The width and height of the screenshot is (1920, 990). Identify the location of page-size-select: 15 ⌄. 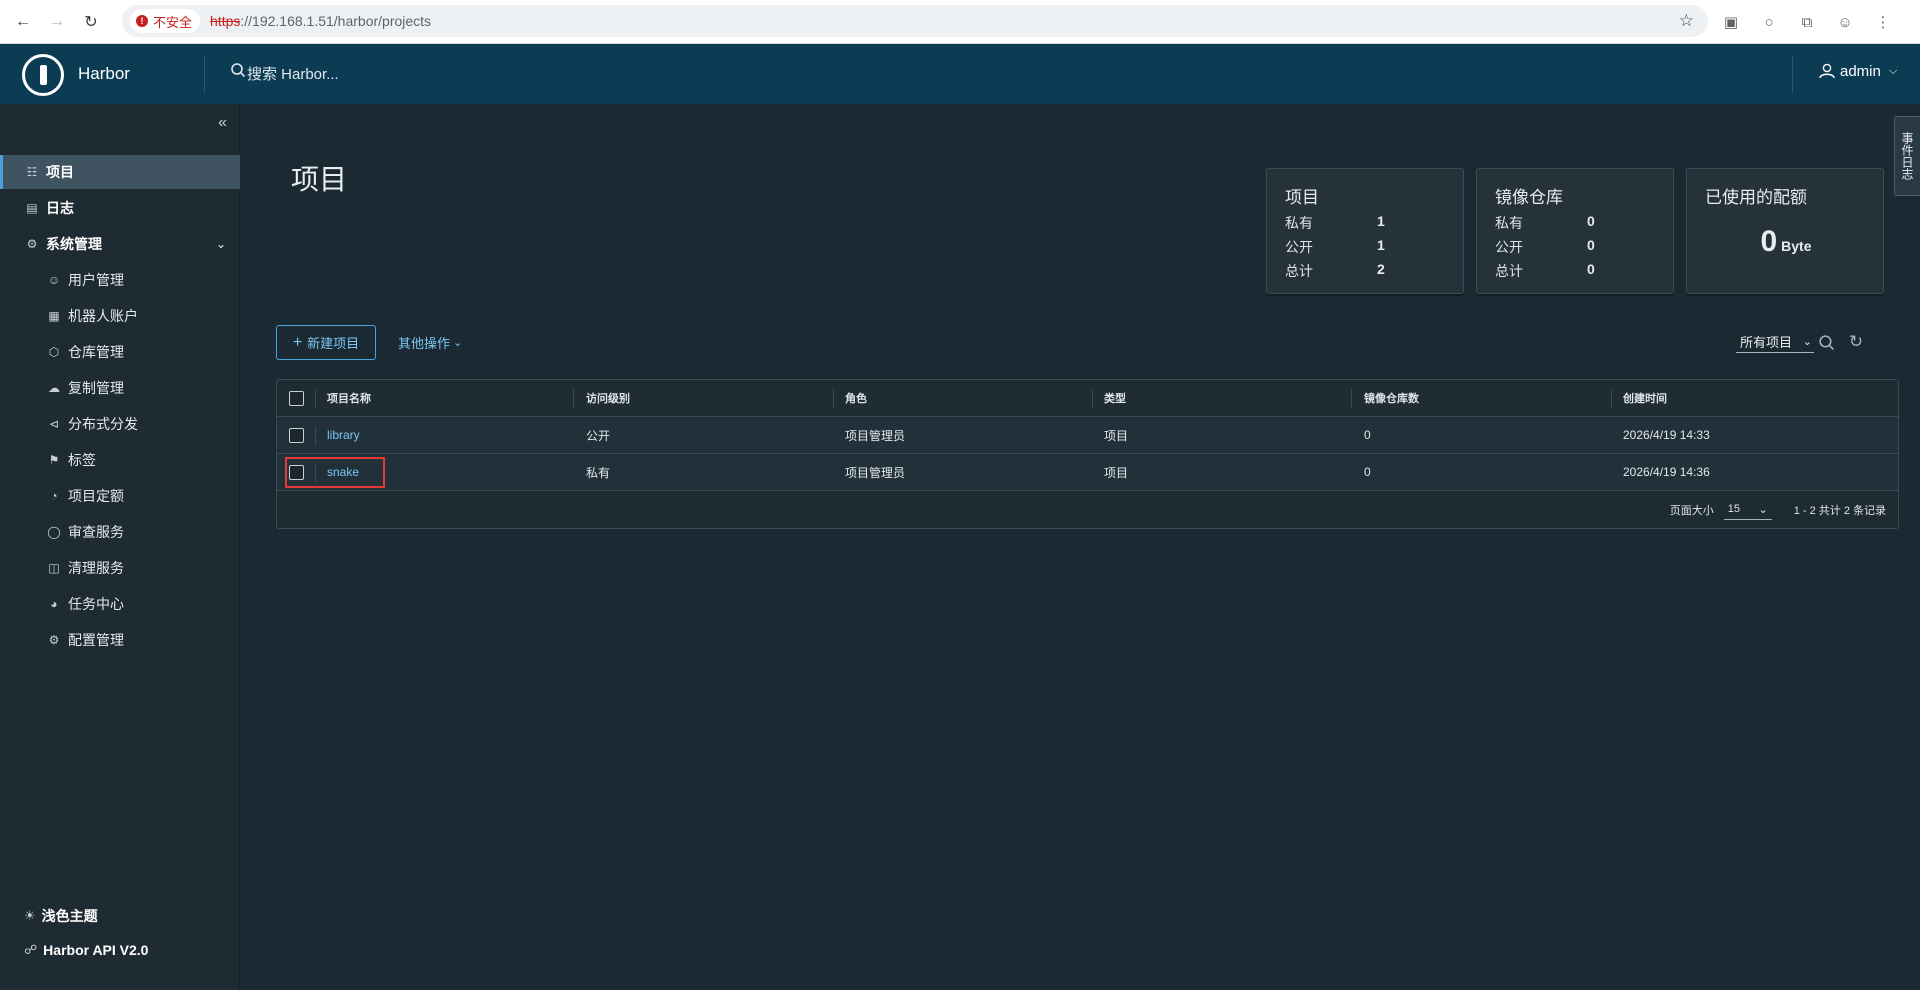
(1747, 510).